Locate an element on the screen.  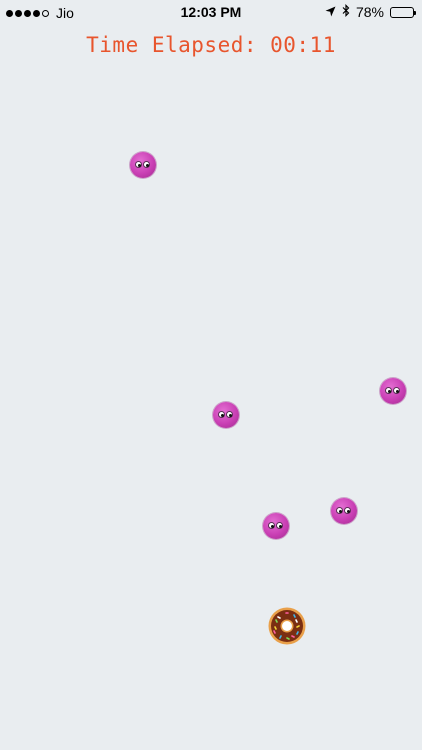
battery-percent: 78% is located at coordinates (369, 12).